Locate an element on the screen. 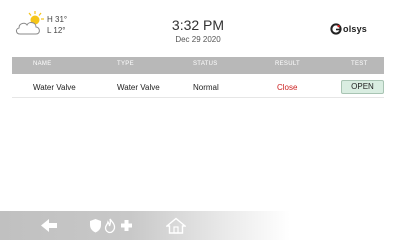  cell-type: Water Valve is located at coordinates (138, 87).